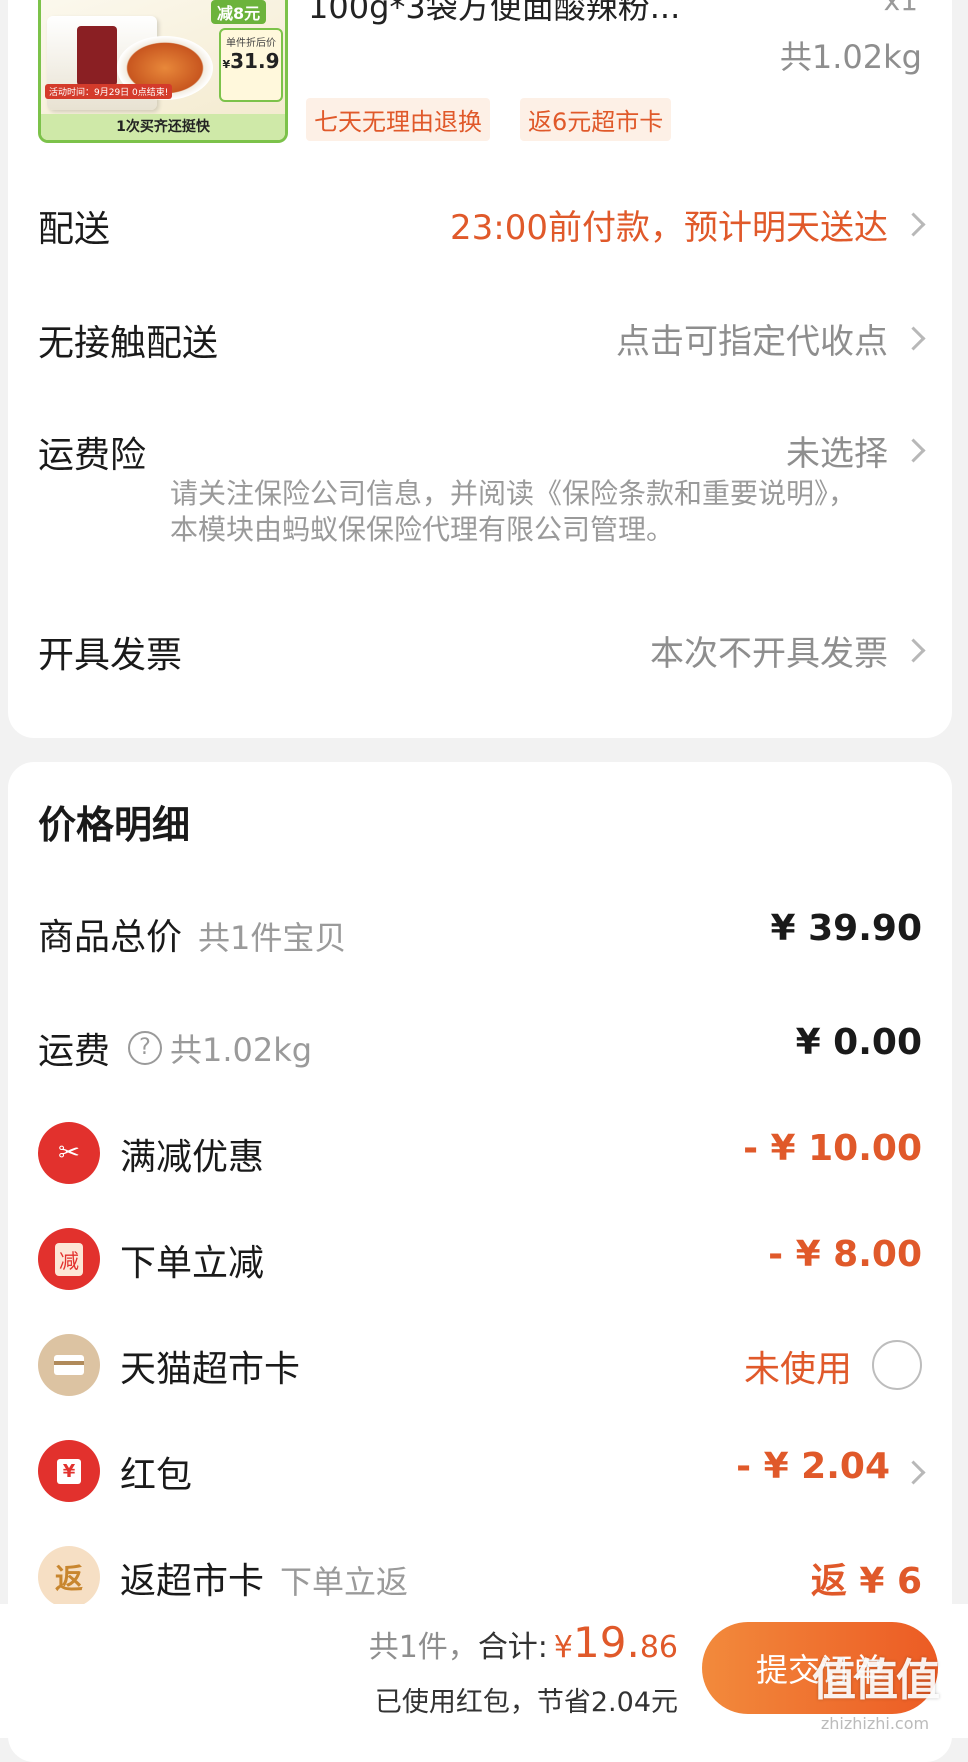  Describe the element at coordinates (272, 938) in the screenshot. I see `goods-total-sub: 共1件宝贝` at that location.